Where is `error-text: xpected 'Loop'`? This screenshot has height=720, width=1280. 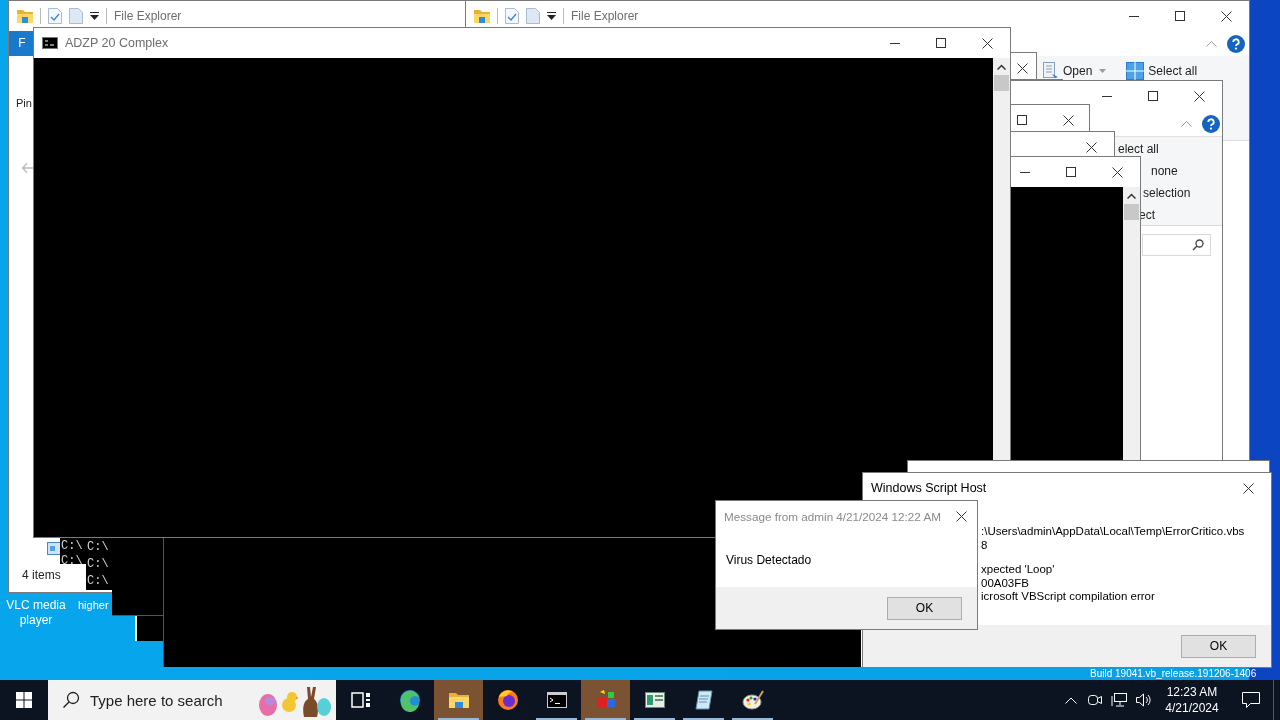
error-text: xpected 'Loop' is located at coordinates (1018, 570).